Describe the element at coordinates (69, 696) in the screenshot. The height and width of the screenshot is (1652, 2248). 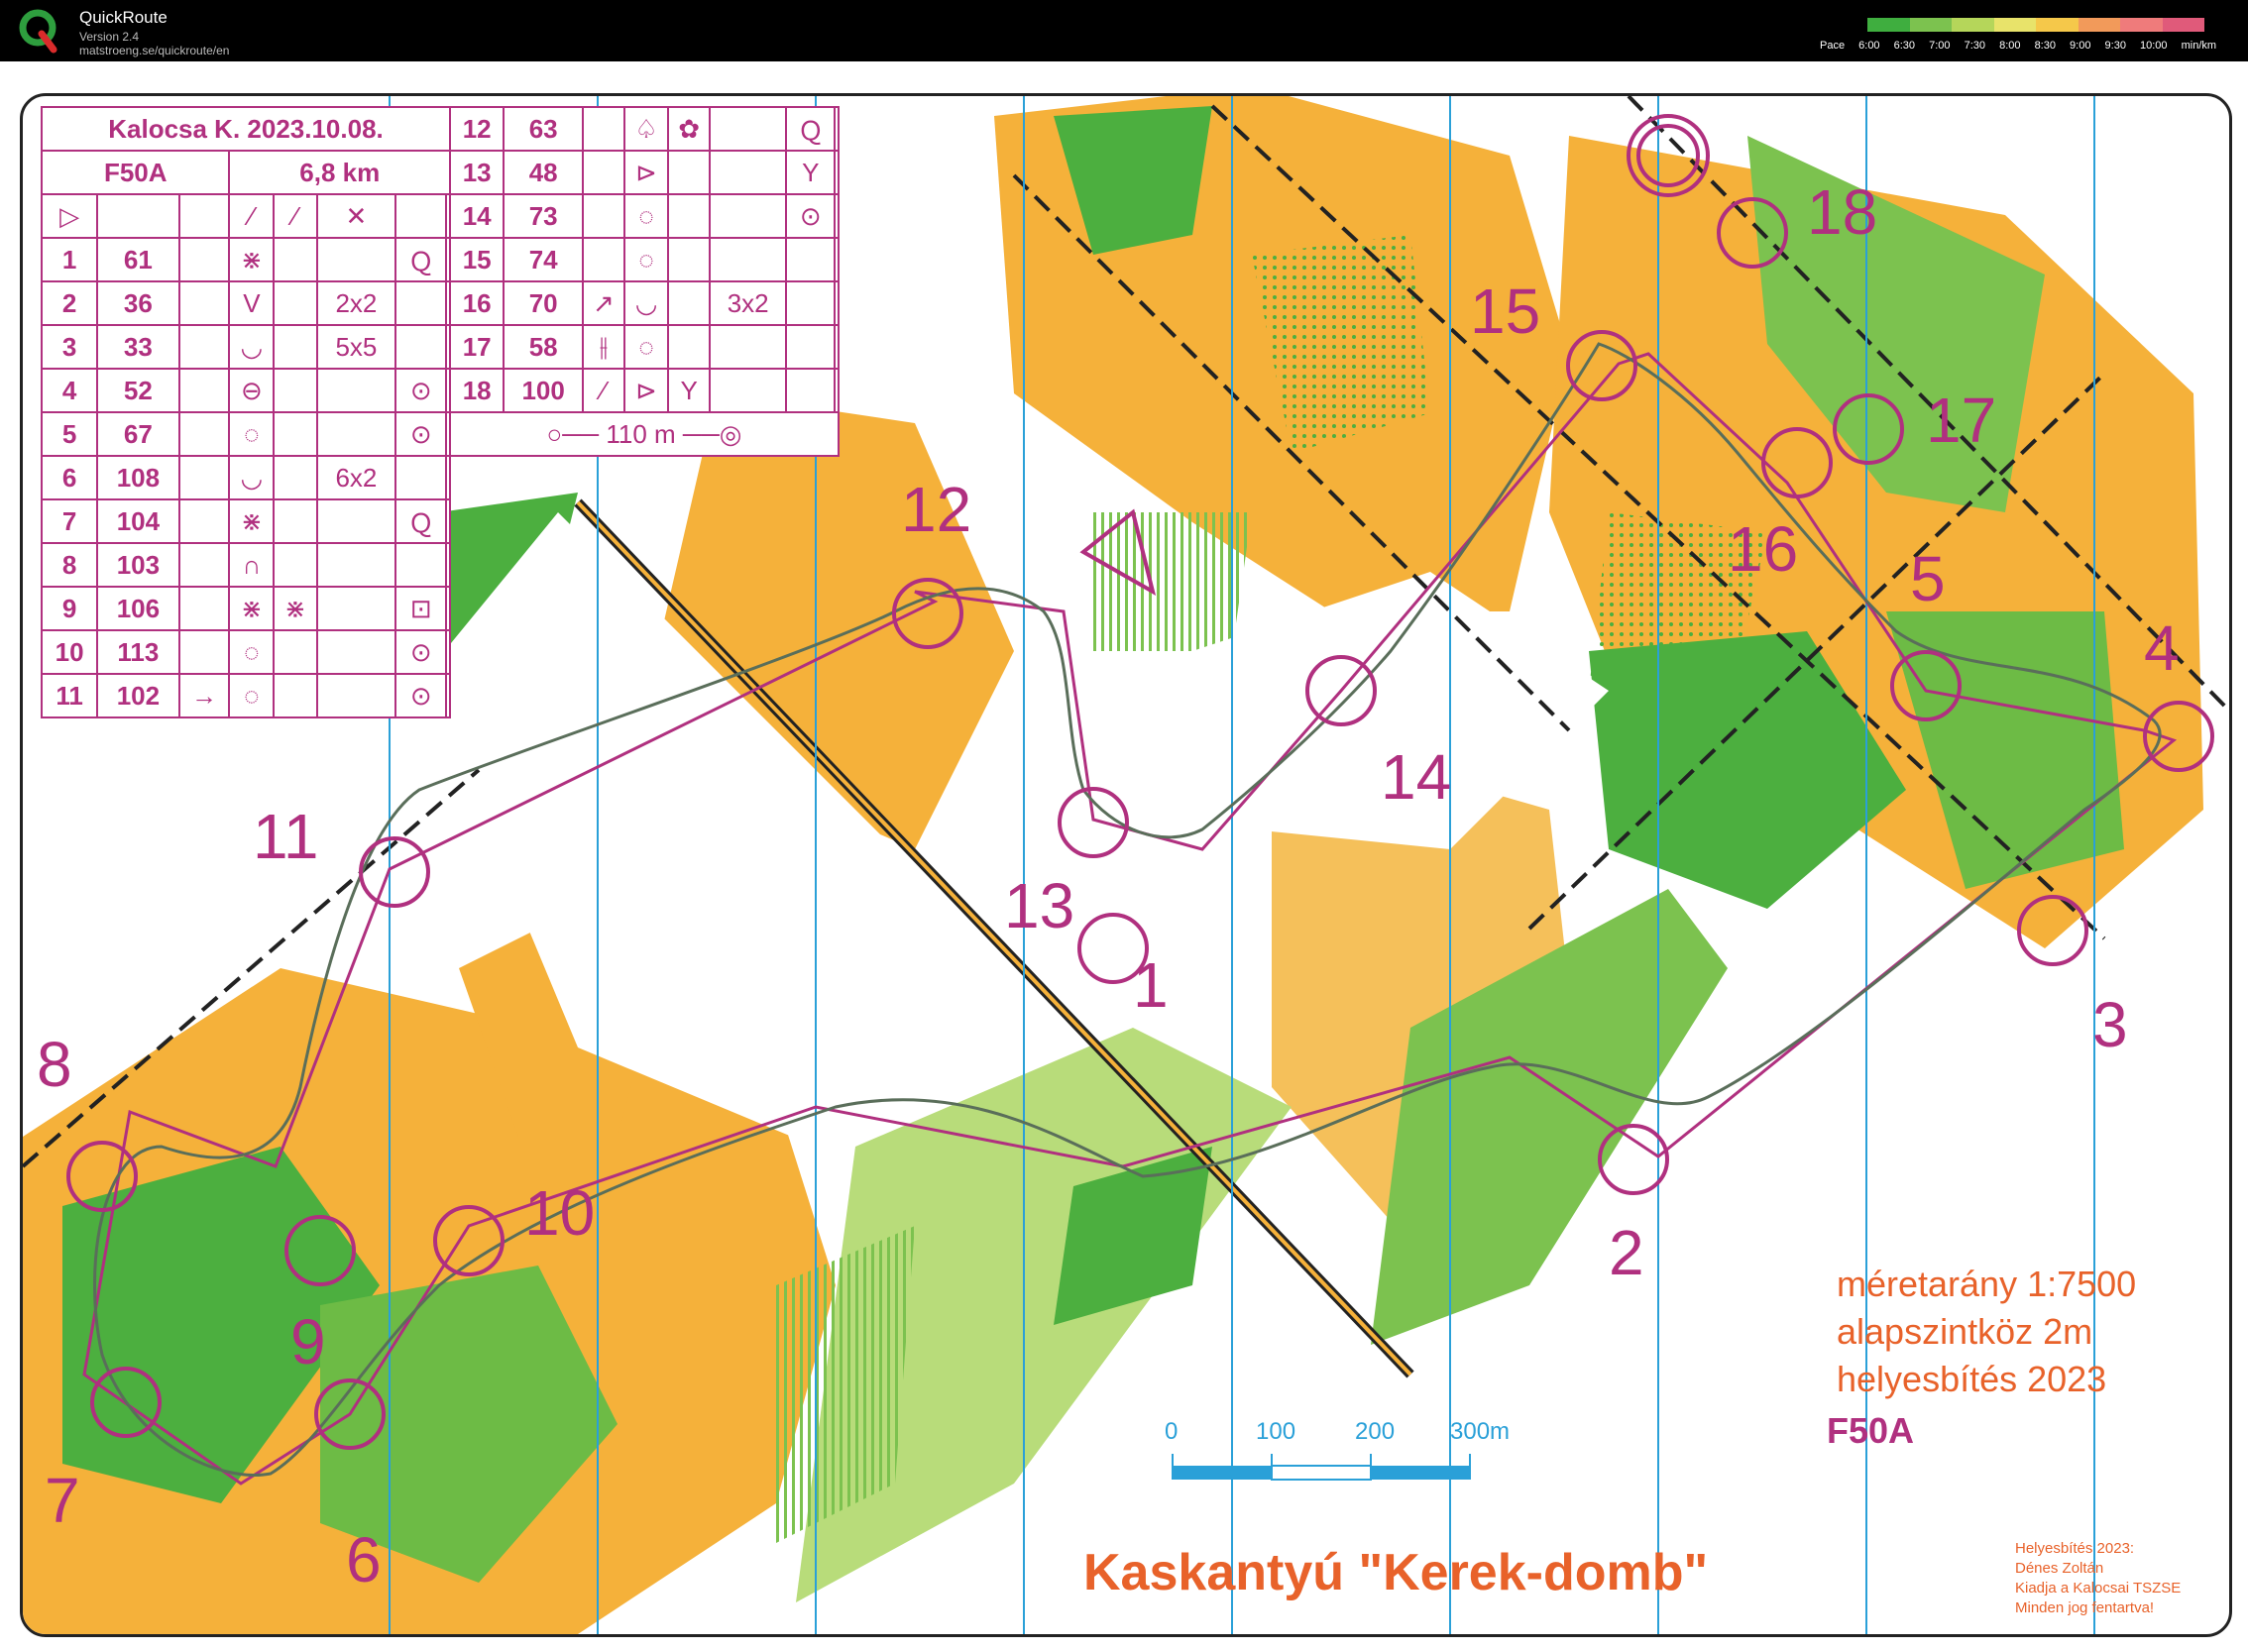
I see `control-cell-num: 11` at that location.